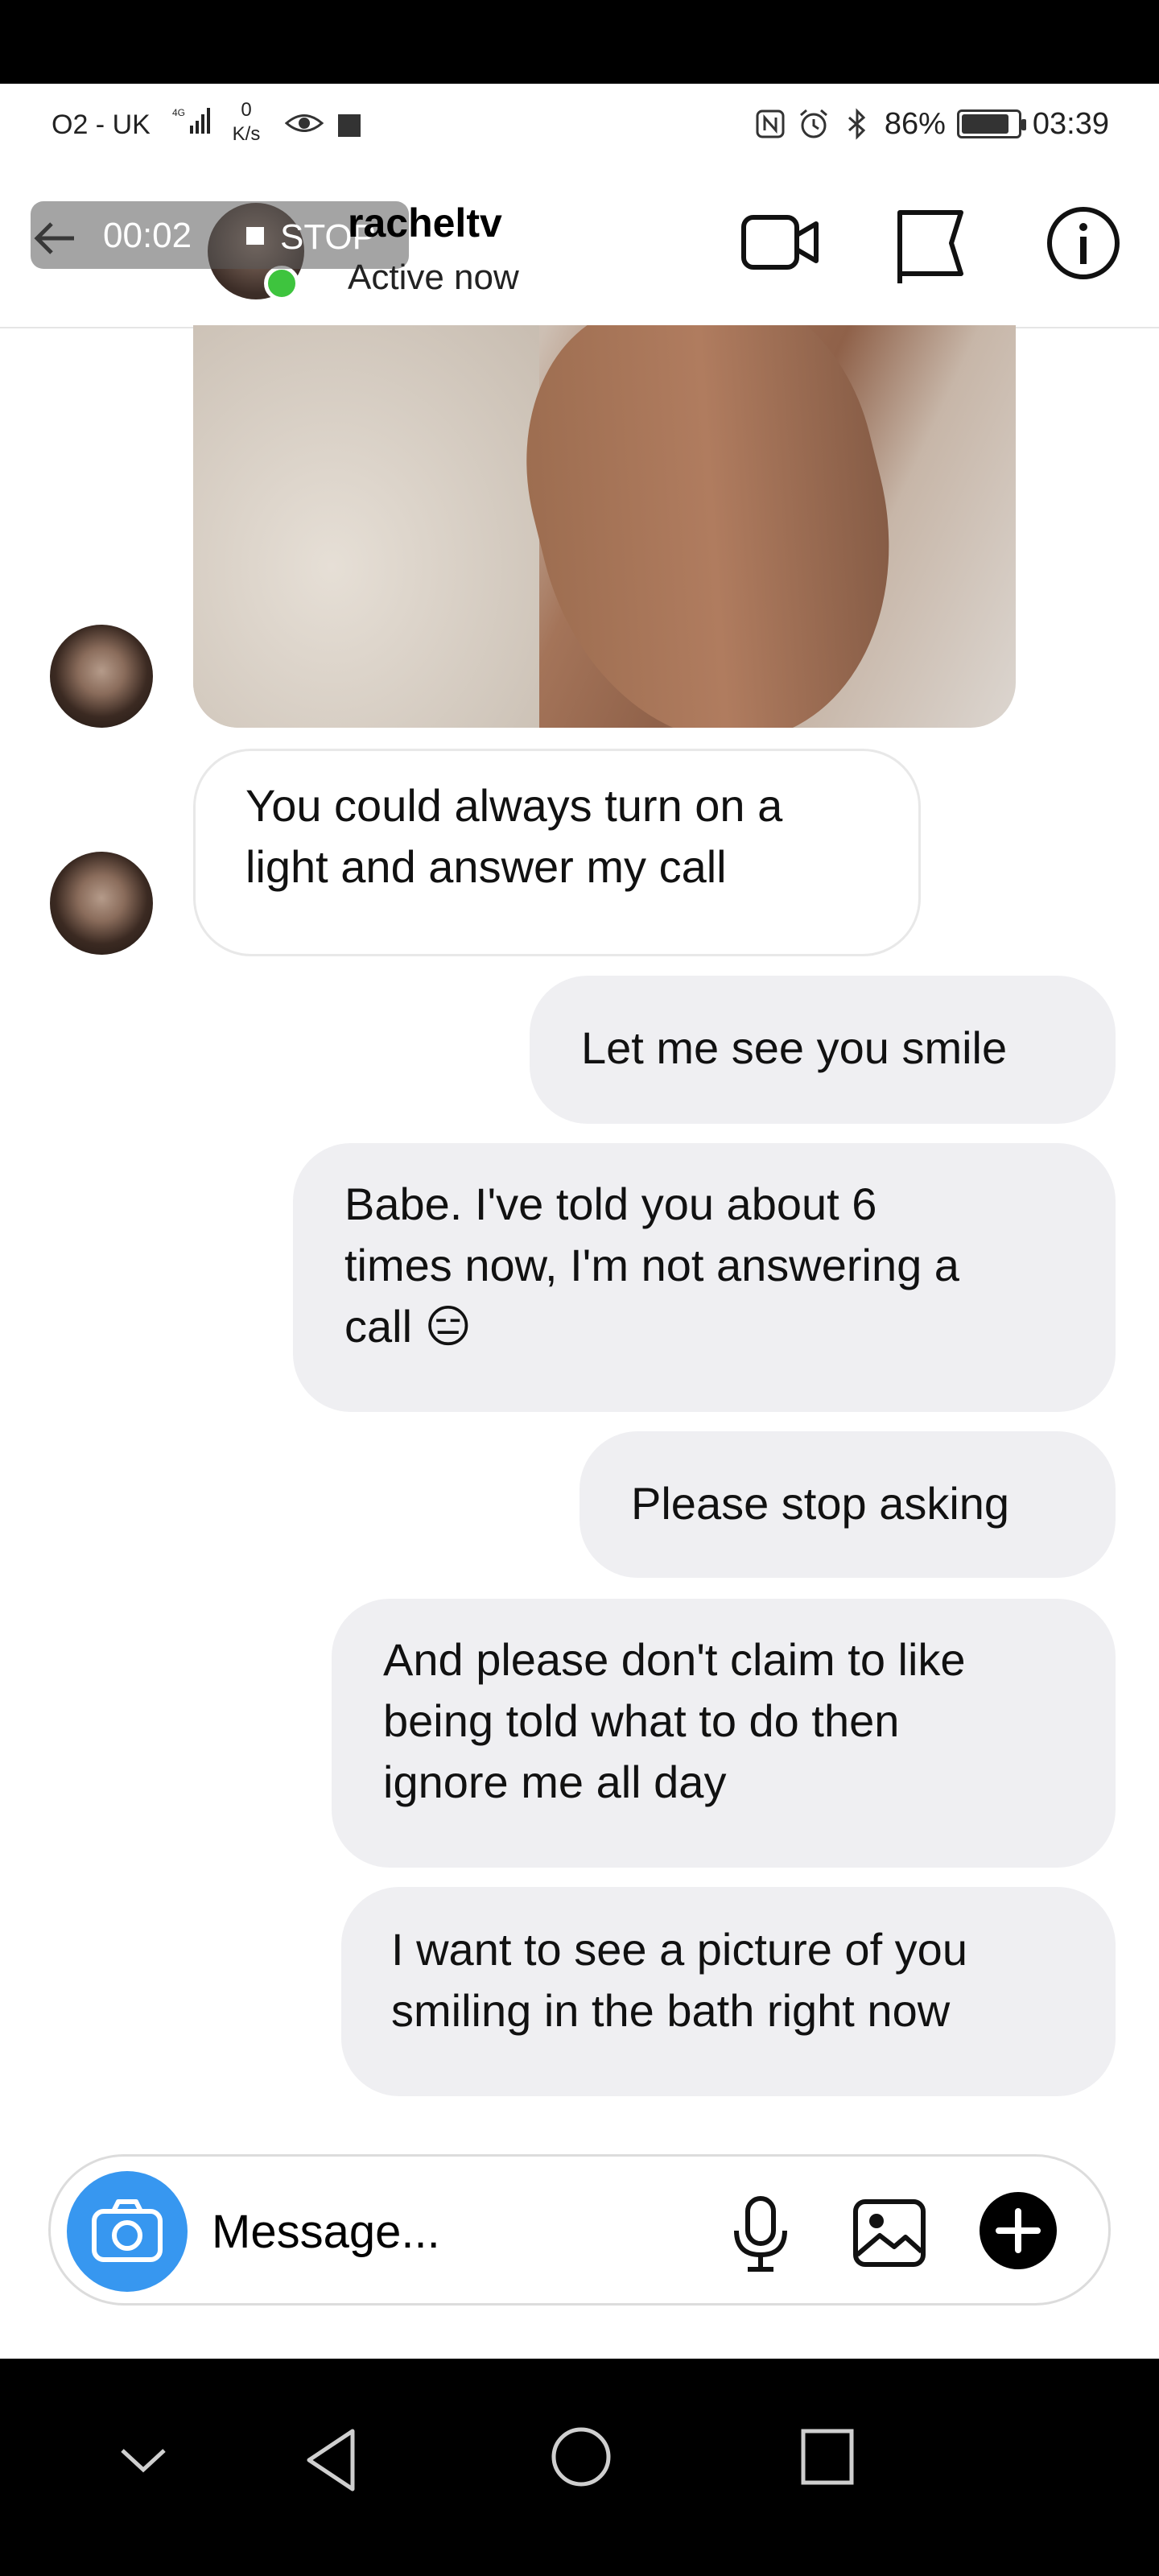 This screenshot has height=2576, width=1159. What do you see at coordinates (246, 110) in the screenshot?
I see `speed-value: 0` at bounding box center [246, 110].